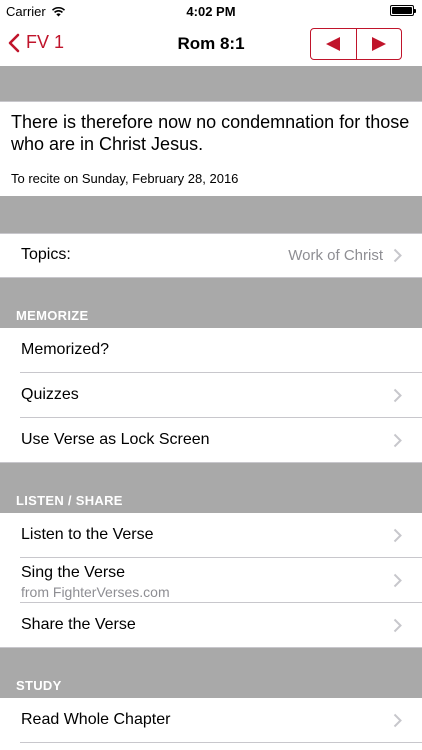 This screenshot has height=750, width=422. I want to click on lock-screen-label: Use Verse as Lock Screen, so click(115, 439).